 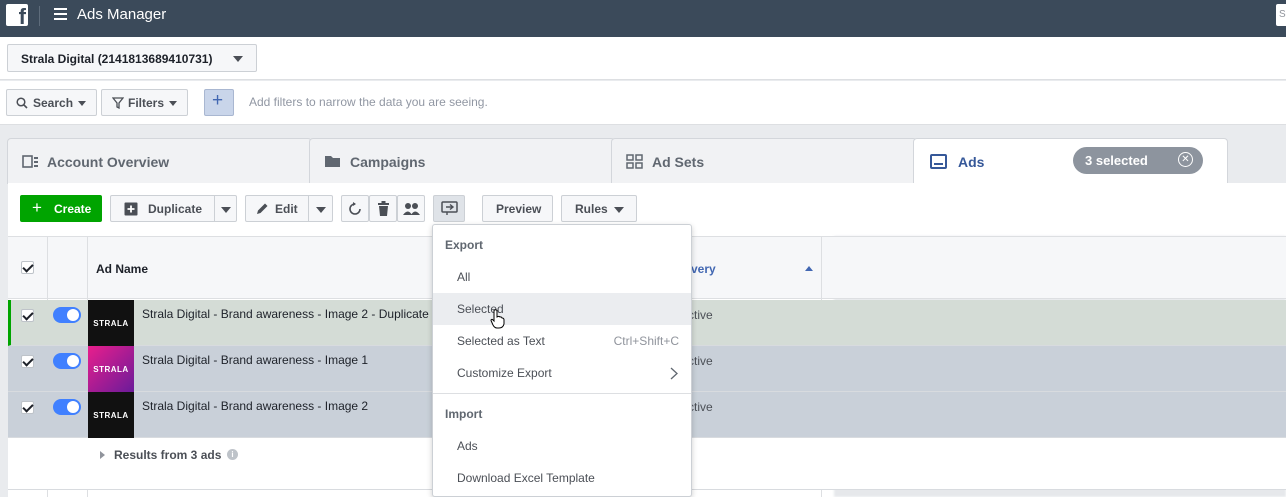 What do you see at coordinates (591, 209) in the screenshot?
I see `rules-label: Rules` at bounding box center [591, 209].